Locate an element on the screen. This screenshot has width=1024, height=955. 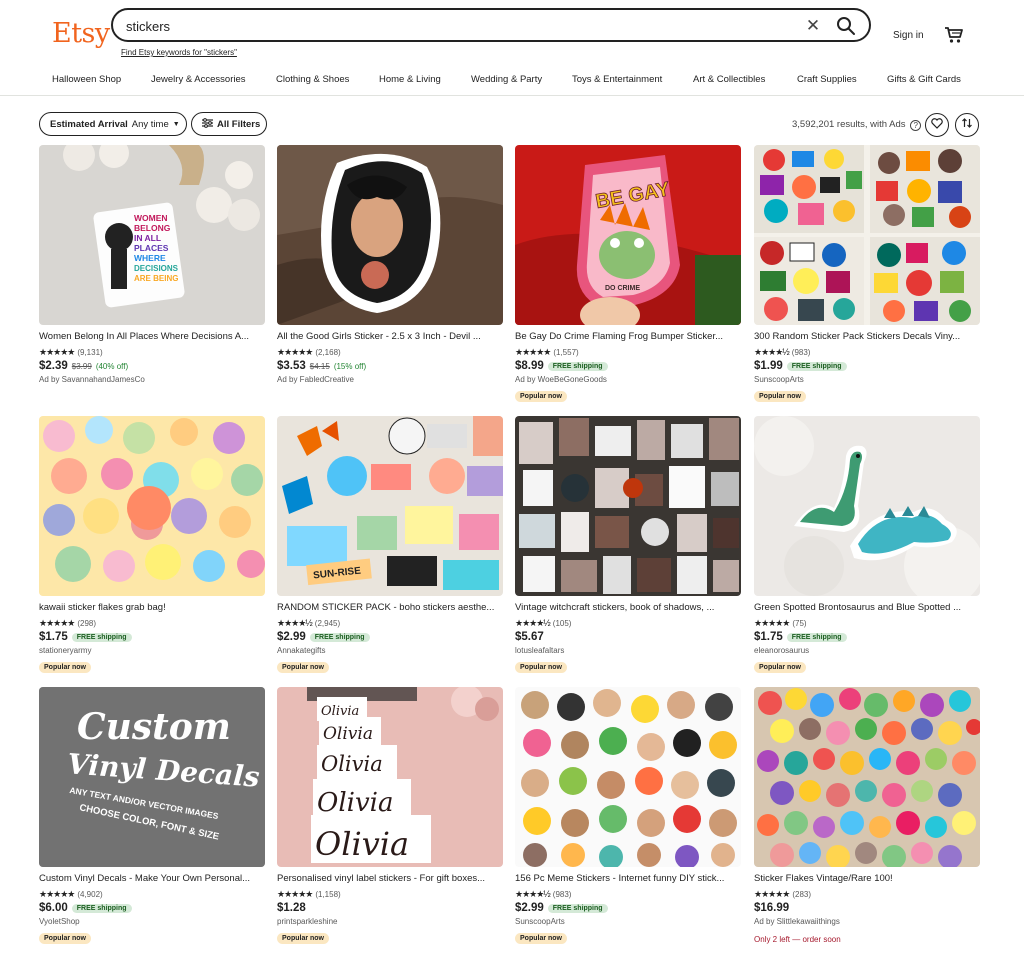
price-row: $6.00 FREE shipping is located at coordinates (85, 908).